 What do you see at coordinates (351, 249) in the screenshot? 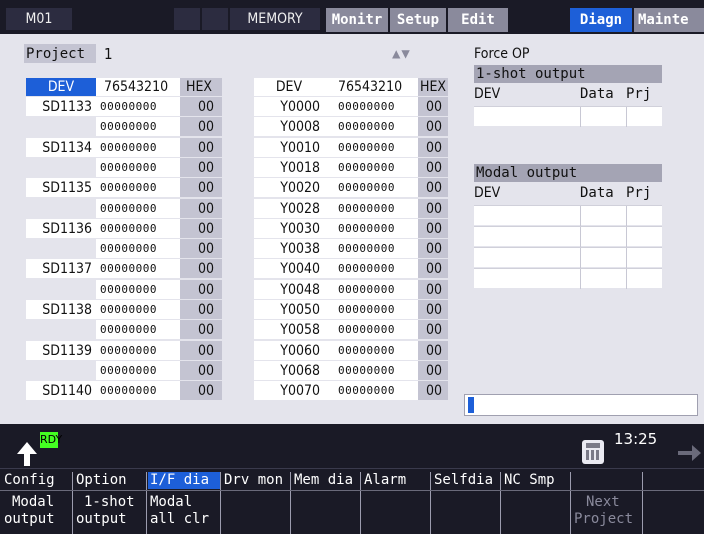
I see `table-row: Y0038 00000000 00` at bounding box center [351, 249].